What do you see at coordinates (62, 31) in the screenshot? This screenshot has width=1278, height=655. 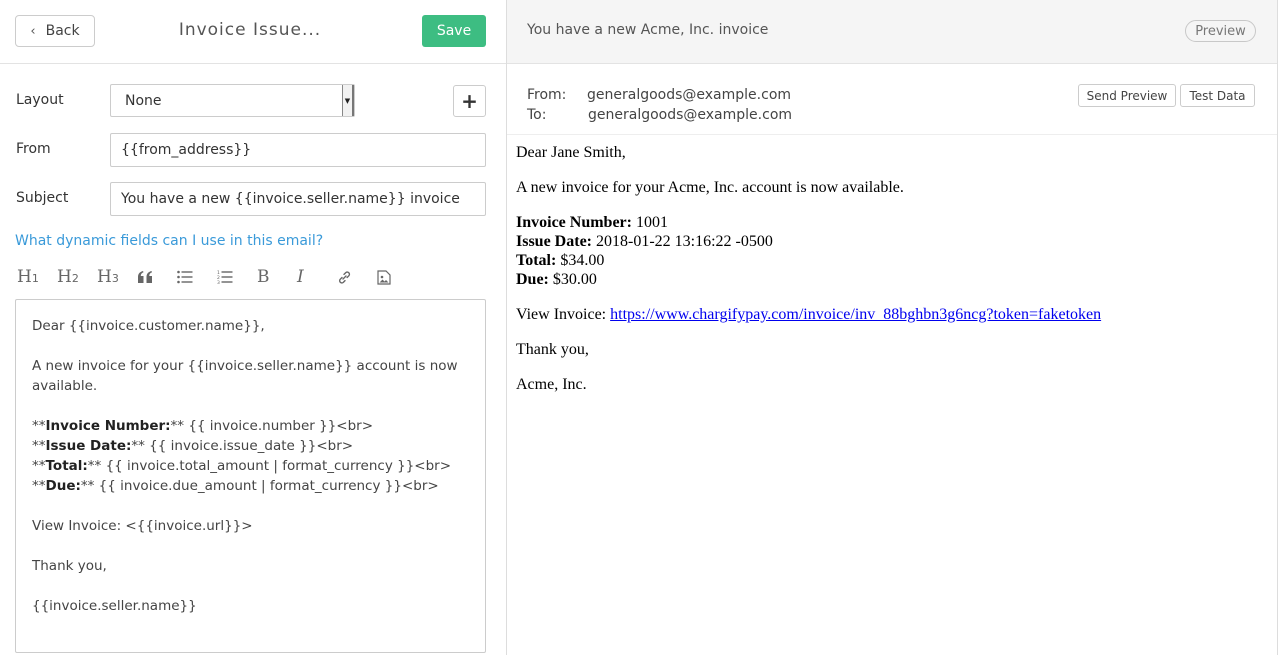 I see `back-button-label: Back` at bounding box center [62, 31].